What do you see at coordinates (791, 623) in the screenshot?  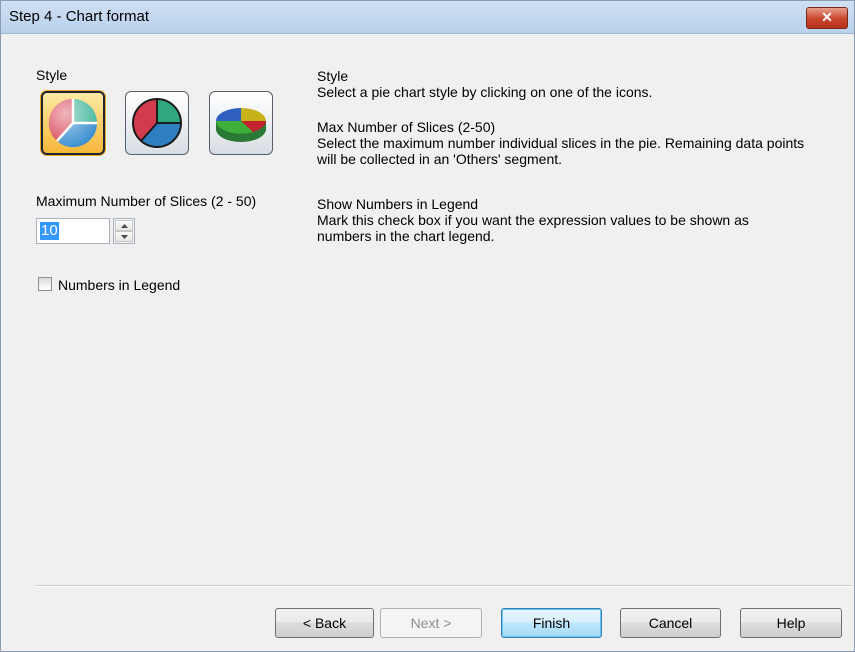 I see `help-button: Help` at bounding box center [791, 623].